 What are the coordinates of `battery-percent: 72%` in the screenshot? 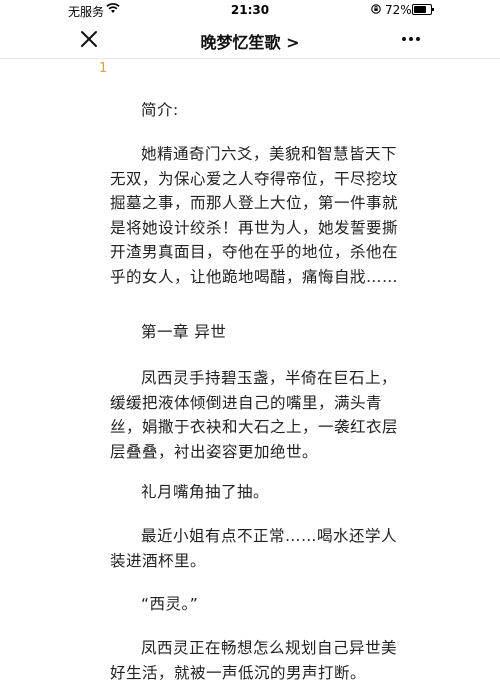 It's located at (398, 10).